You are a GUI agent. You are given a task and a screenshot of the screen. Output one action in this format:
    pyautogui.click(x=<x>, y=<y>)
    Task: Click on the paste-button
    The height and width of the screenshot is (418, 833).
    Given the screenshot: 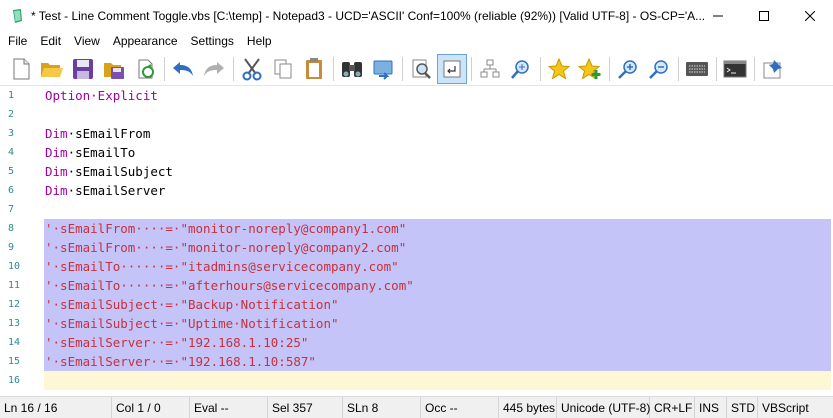 What is the action you would take?
    pyautogui.click(x=314, y=69)
    